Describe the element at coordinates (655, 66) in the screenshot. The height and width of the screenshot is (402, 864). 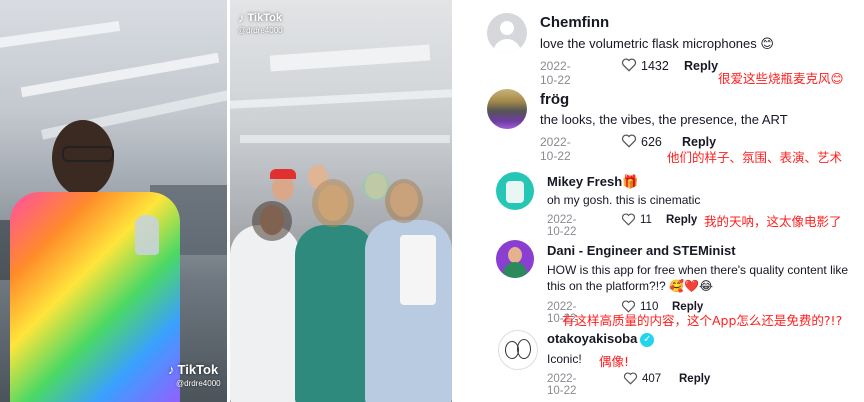
I see `like-count: 1432` at that location.